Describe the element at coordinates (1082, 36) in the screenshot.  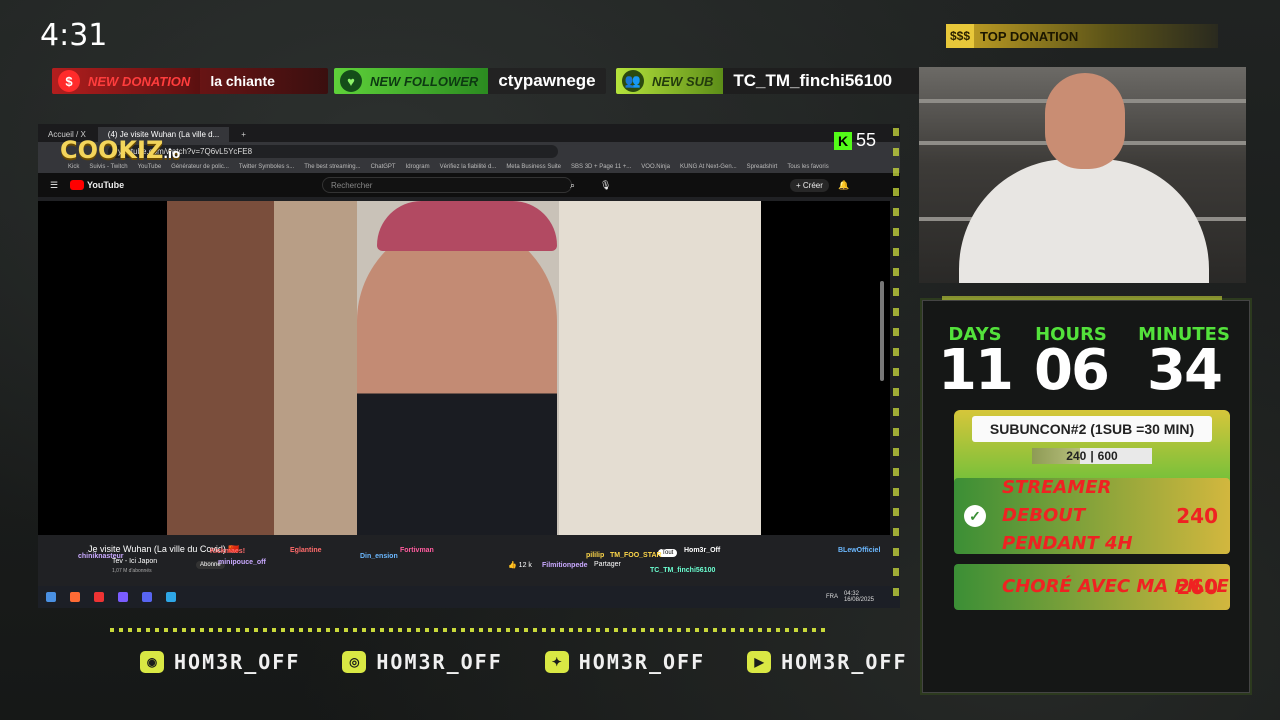
I see `top-donation-bar: $$$ TOP DONATION` at that location.